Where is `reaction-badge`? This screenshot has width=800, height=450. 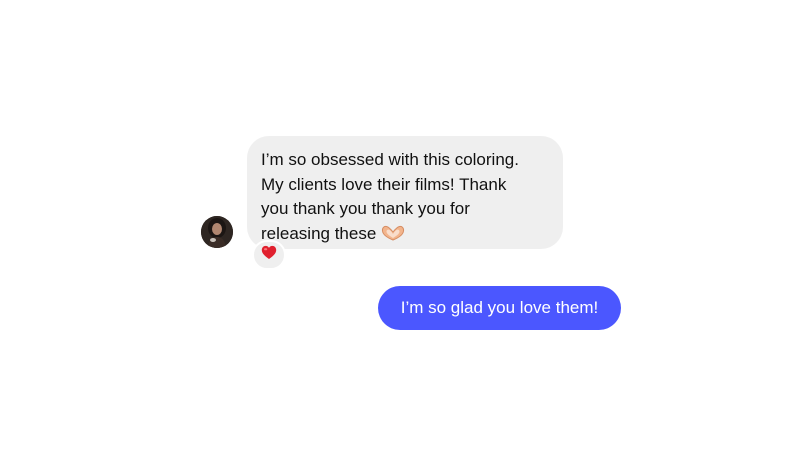
reaction-badge is located at coordinates (269, 255).